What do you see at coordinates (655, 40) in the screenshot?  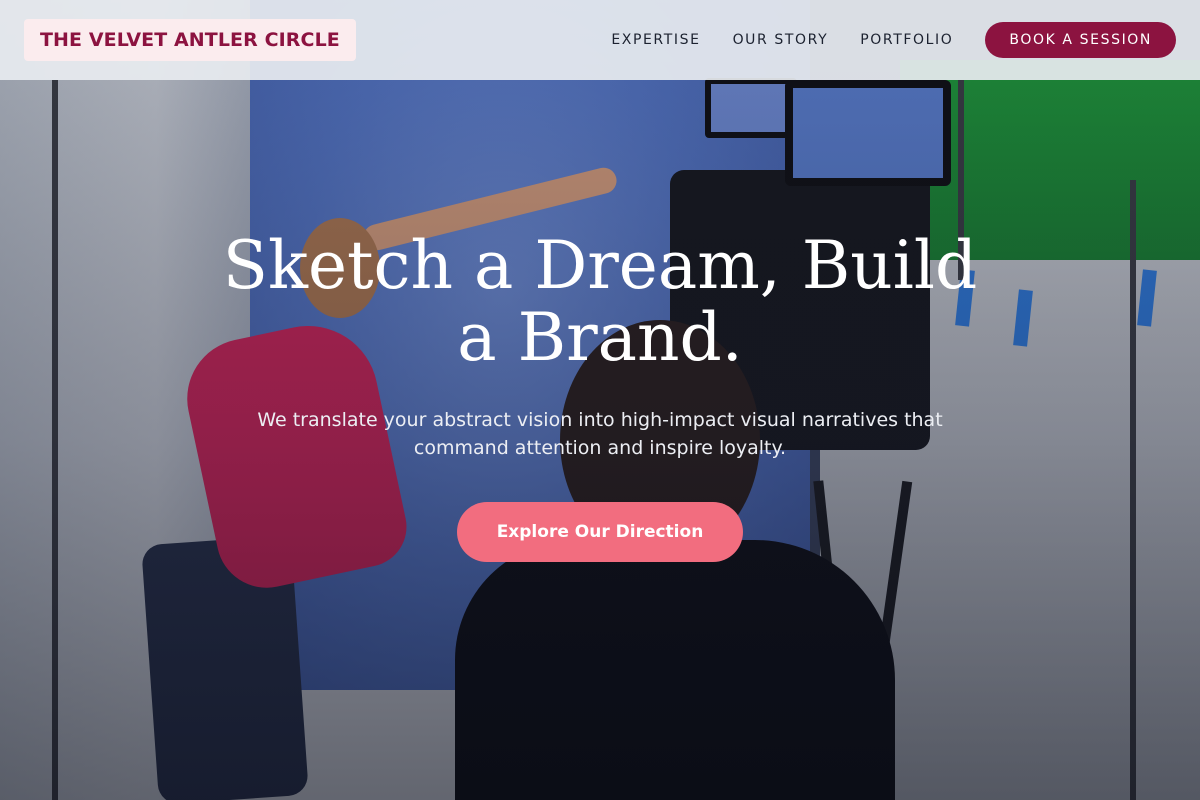 I see `nav-link-expertise: EXPERTISE` at bounding box center [655, 40].